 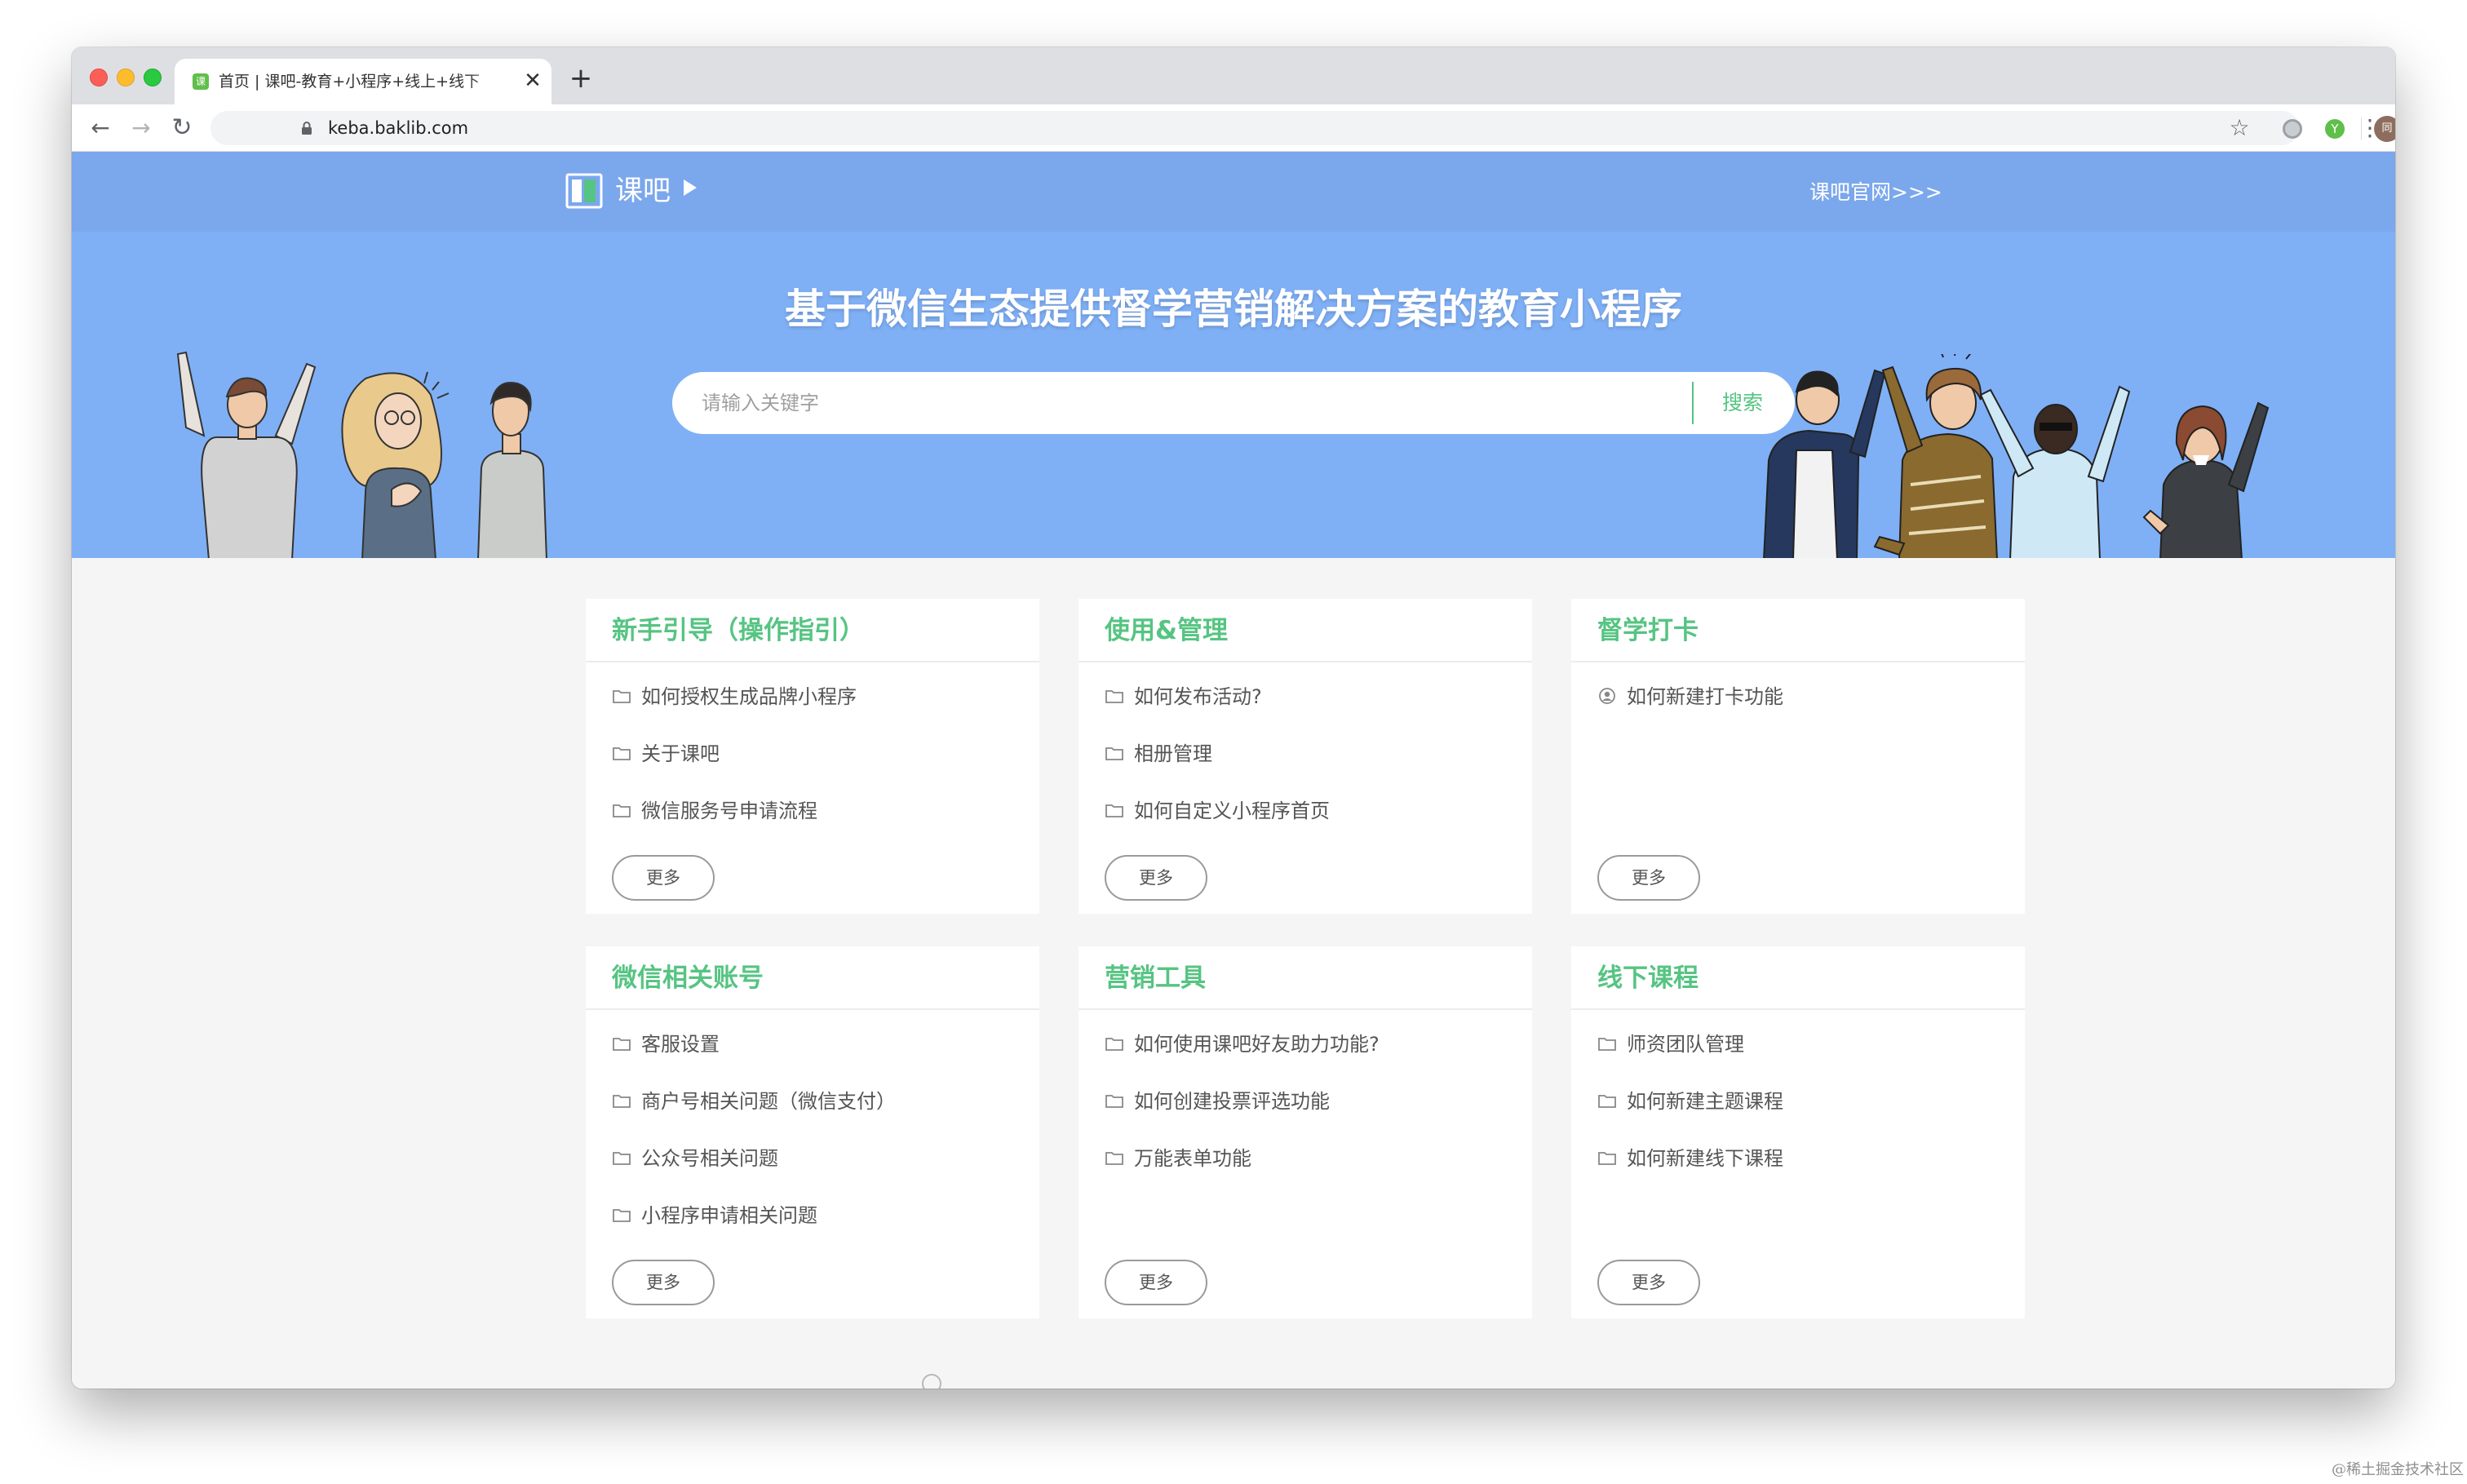 I want to click on card-title: 新手引导（操作指引）, so click(x=738, y=630).